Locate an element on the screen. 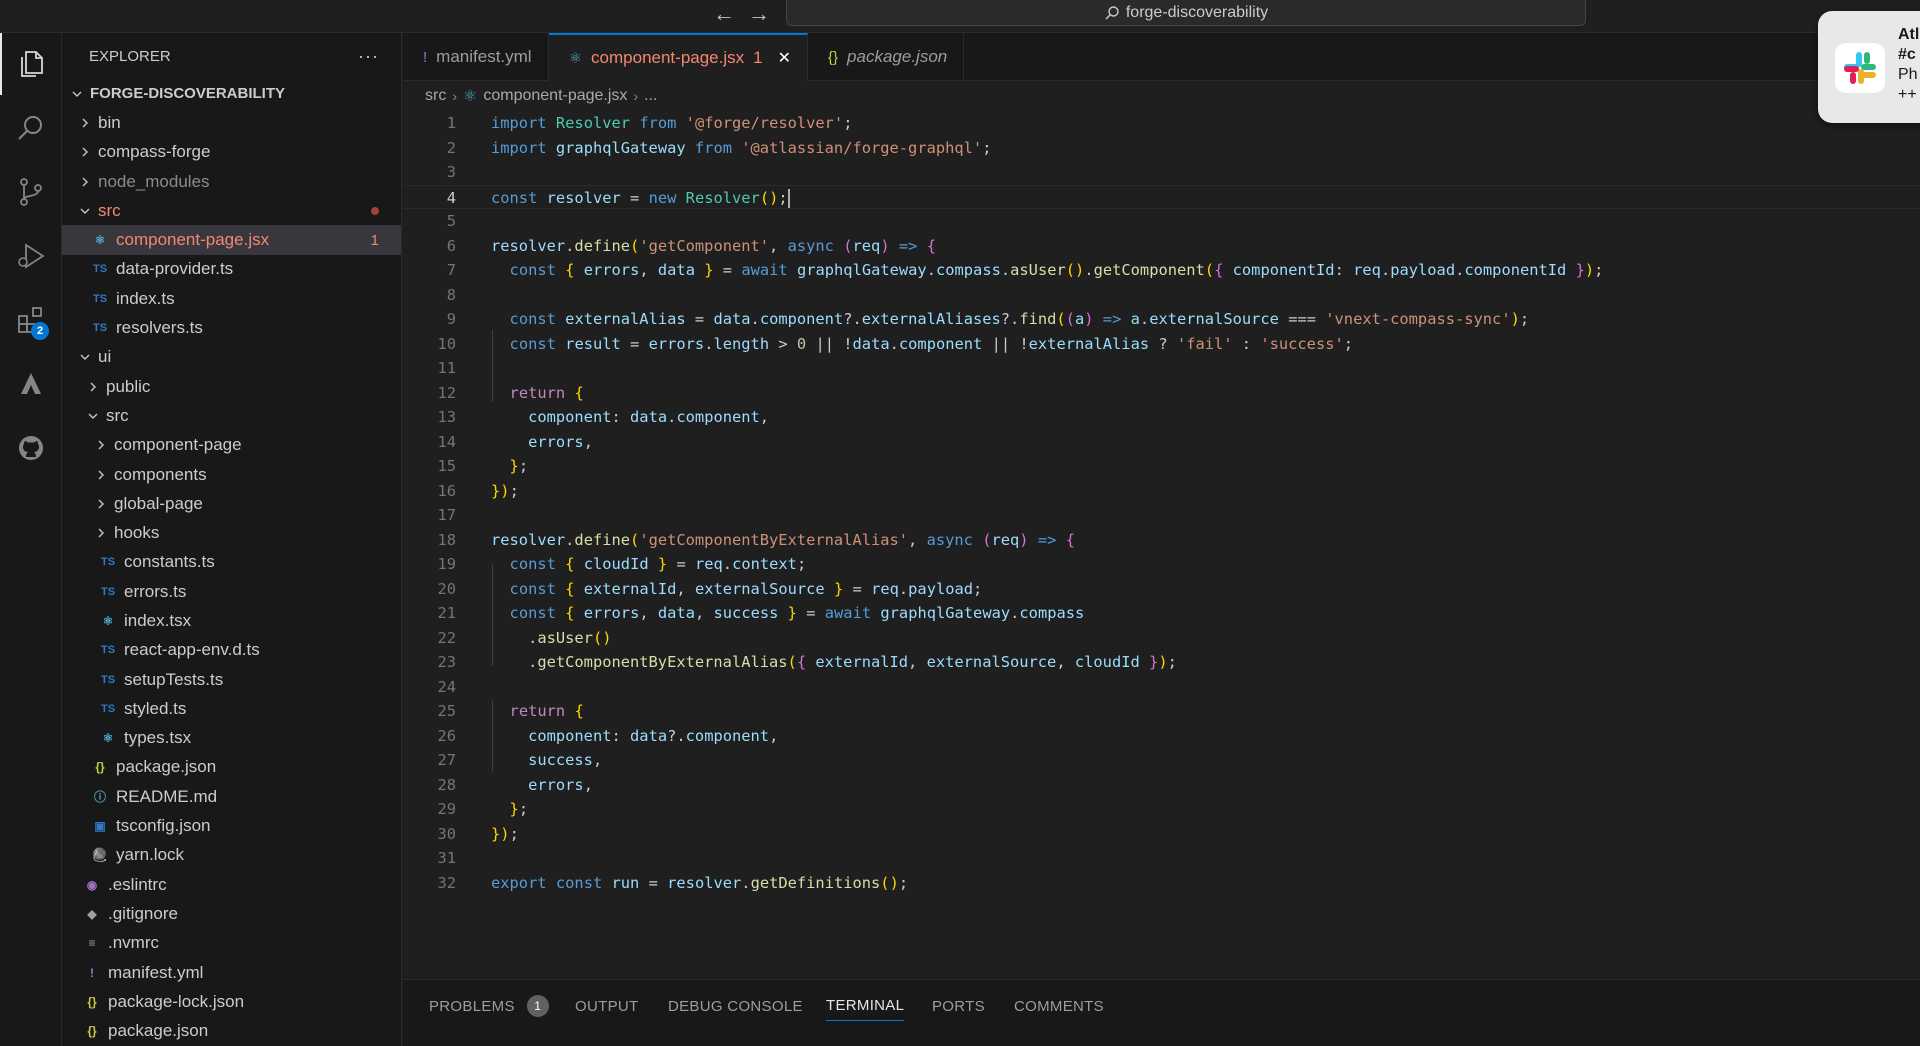  panel-tab-terminal: TERMINAL is located at coordinates (865, 1006).